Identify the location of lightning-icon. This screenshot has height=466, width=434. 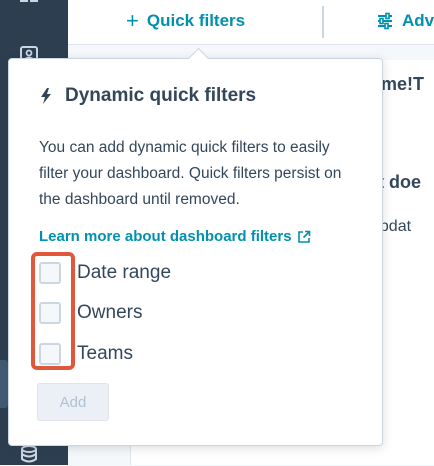
(46, 96).